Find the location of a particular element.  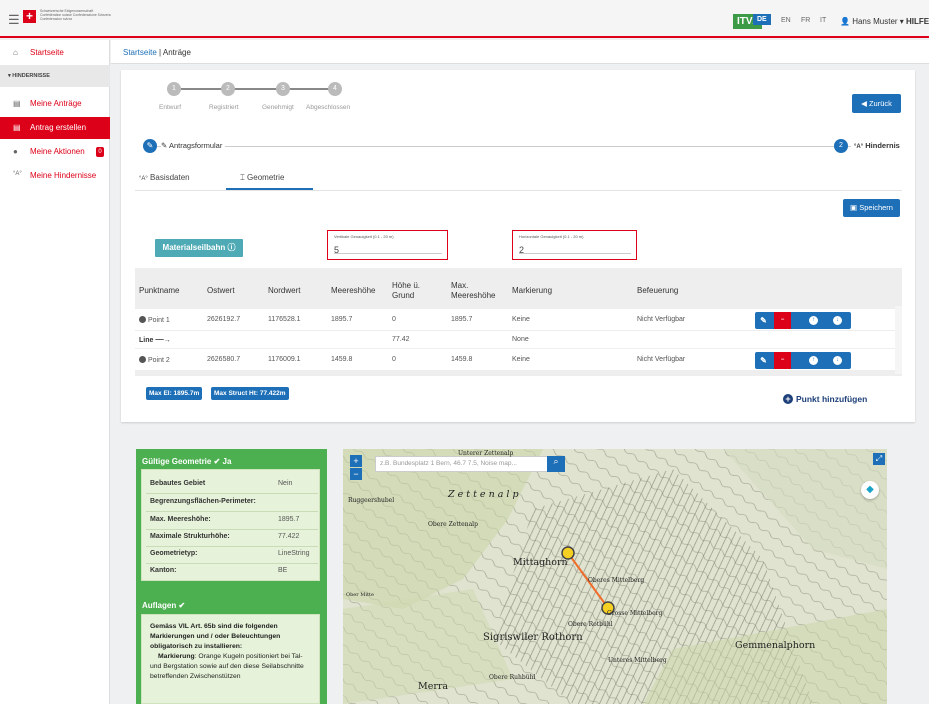

tab-basisdaten: °A° Basisdaten is located at coordinates (164, 177).